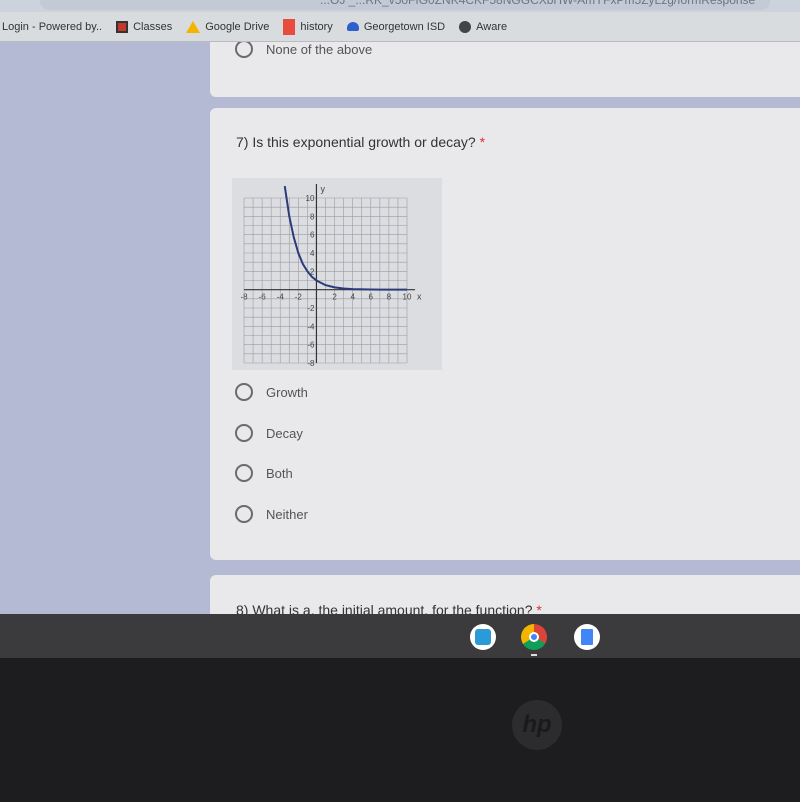  I want to click on y-tick-label: 6, so click(312, 235).